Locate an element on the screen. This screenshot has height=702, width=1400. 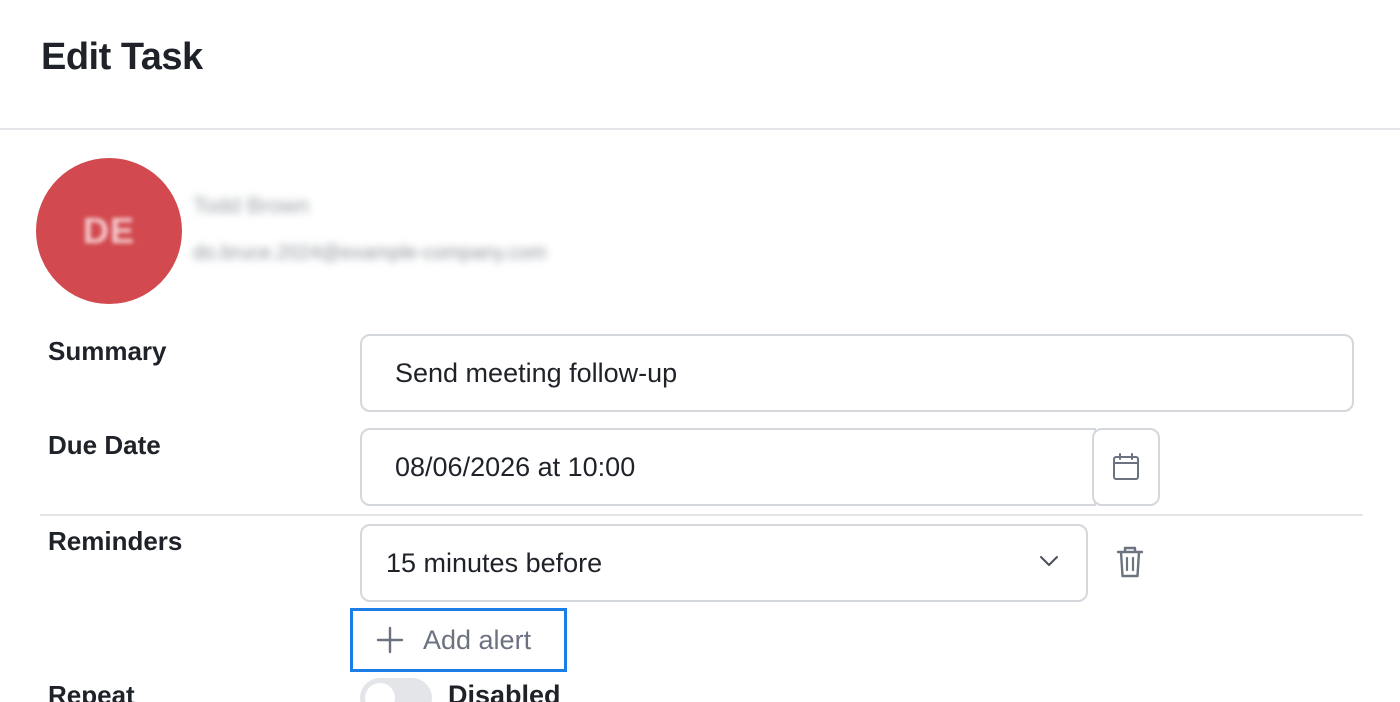
calendar-icon is located at coordinates (1126, 466).